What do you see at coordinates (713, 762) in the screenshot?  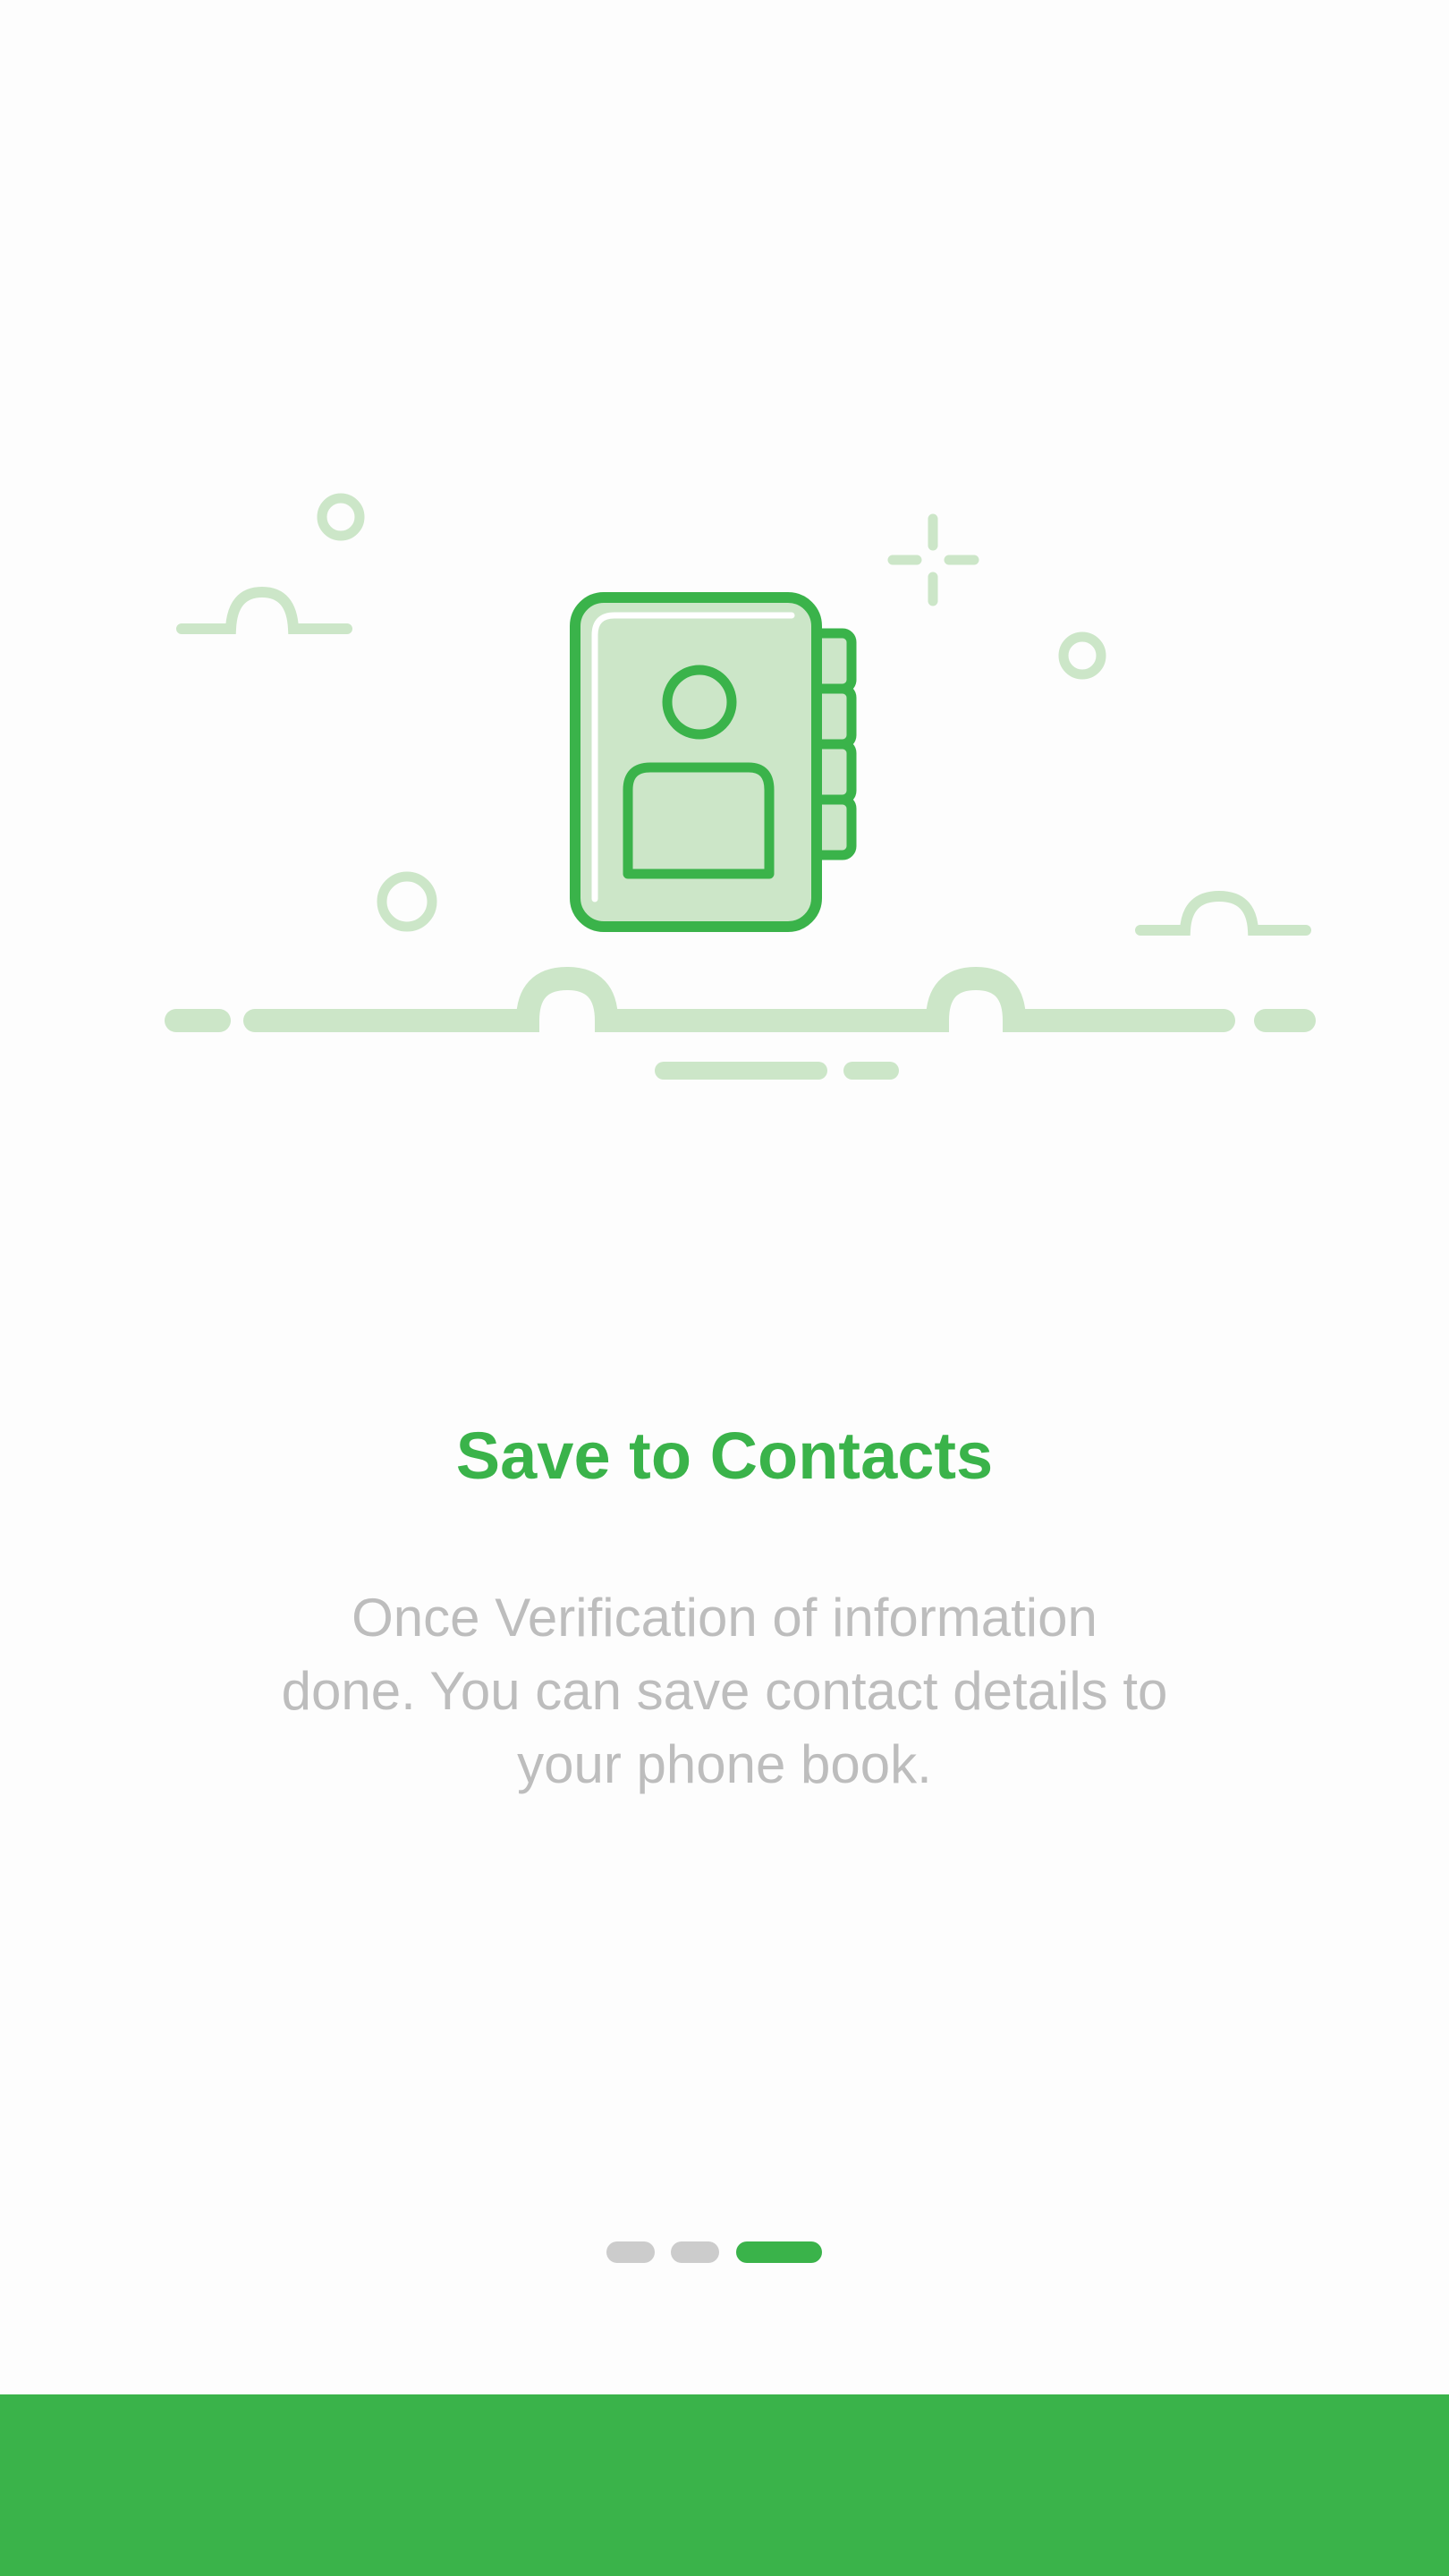 I see `contact-book-icon` at bounding box center [713, 762].